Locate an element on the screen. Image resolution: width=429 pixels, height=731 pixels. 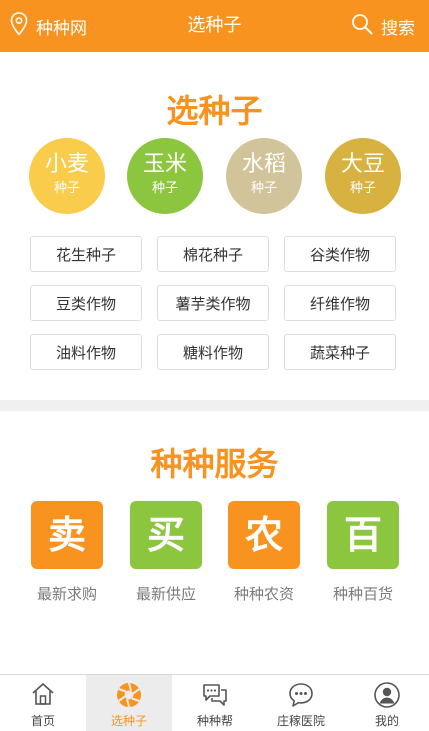
service-label: 最新供应 is located at coordinates (166, 593).